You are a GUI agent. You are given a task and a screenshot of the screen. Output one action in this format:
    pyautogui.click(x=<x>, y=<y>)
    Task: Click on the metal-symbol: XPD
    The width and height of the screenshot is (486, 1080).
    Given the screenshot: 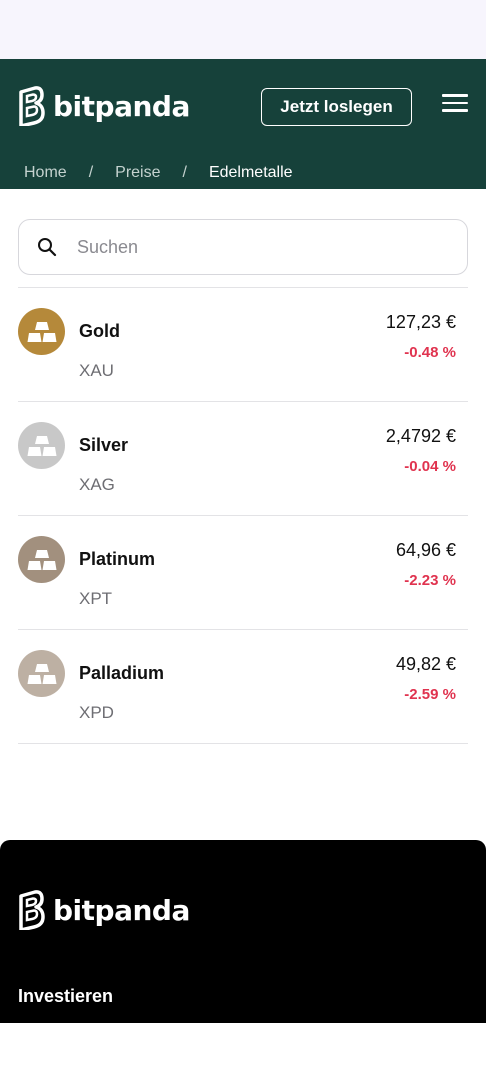 What is the action you would take?
    pyautogui.click(x=96, y=712)
    